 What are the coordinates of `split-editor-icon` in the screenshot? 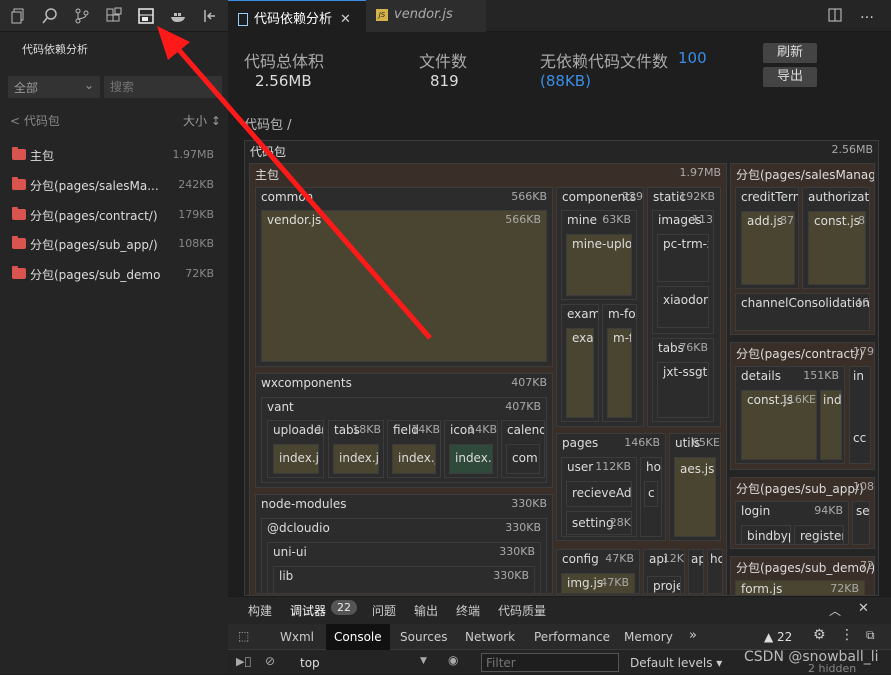 It's located at (835, 16).